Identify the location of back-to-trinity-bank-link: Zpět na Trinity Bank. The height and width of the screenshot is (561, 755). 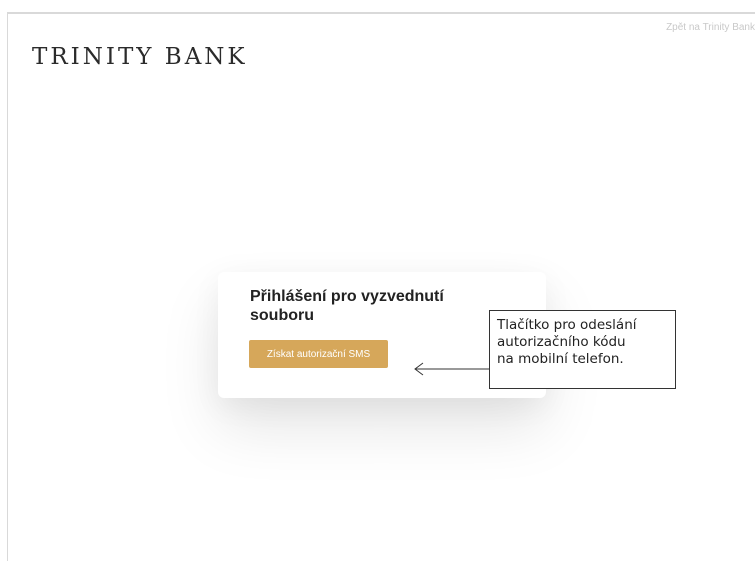
(710, 27).